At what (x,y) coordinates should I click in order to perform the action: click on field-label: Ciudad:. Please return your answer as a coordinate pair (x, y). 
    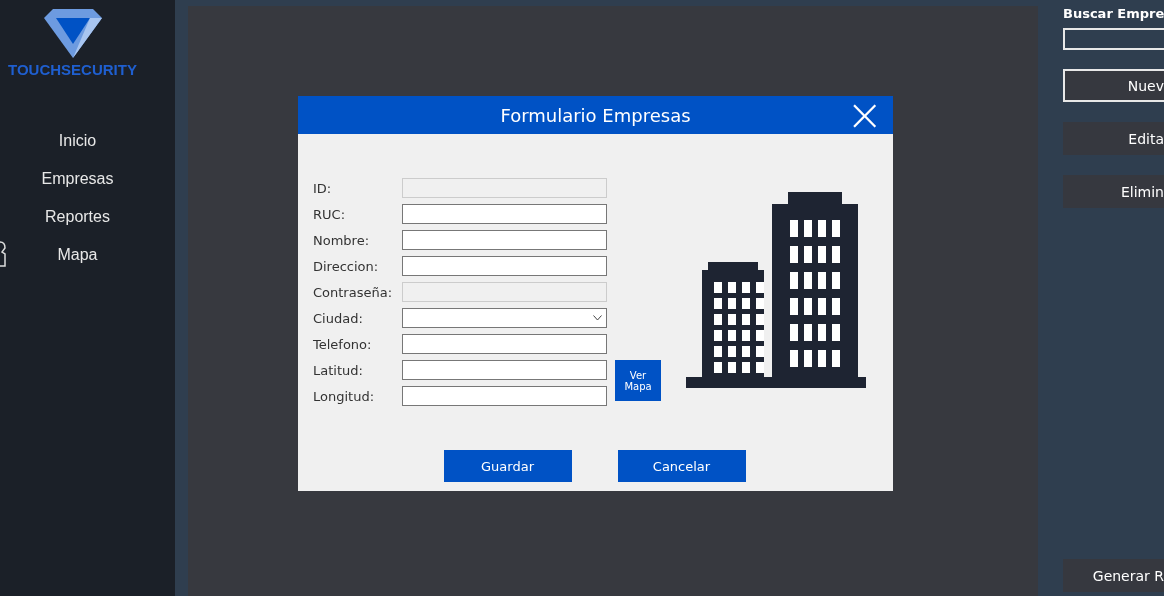
    Looking at the image, I should click on (338, 318).